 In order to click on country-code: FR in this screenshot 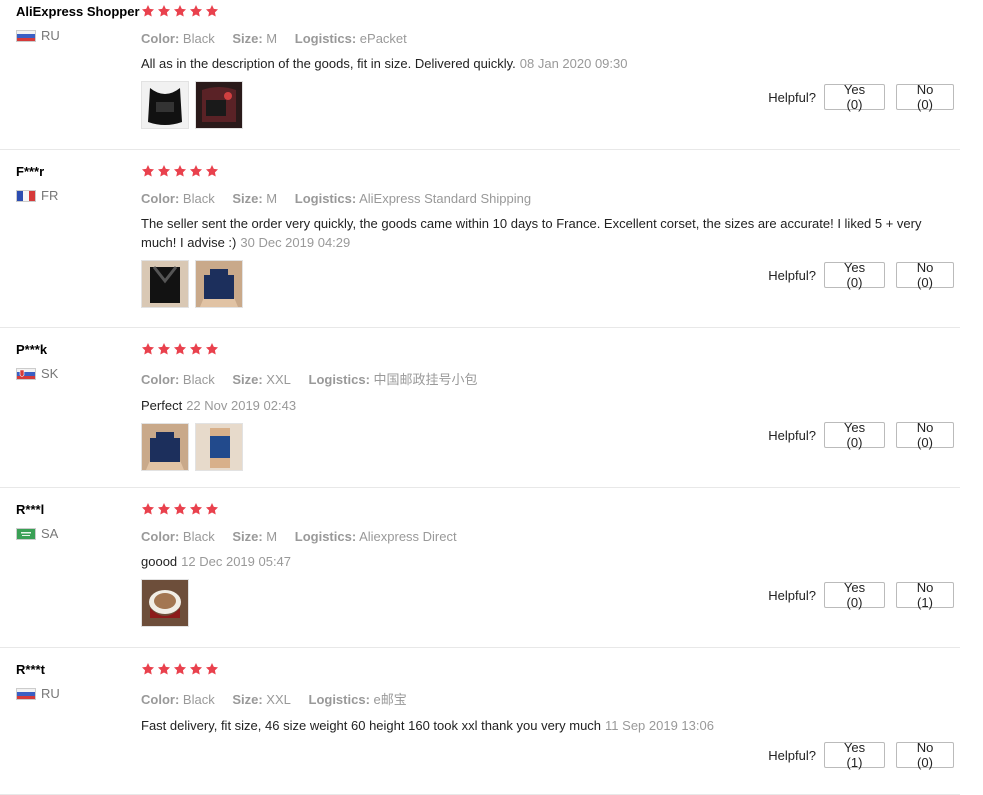, I will do `click(50, 195)`.